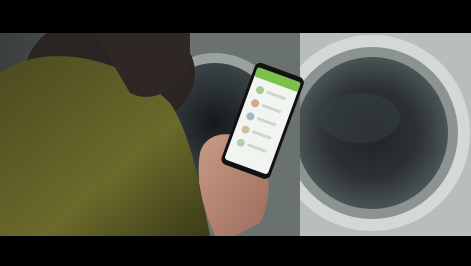 The height and width of the screenshot is (266, 471). I want to click on letterbox-top, so click(235, 16).